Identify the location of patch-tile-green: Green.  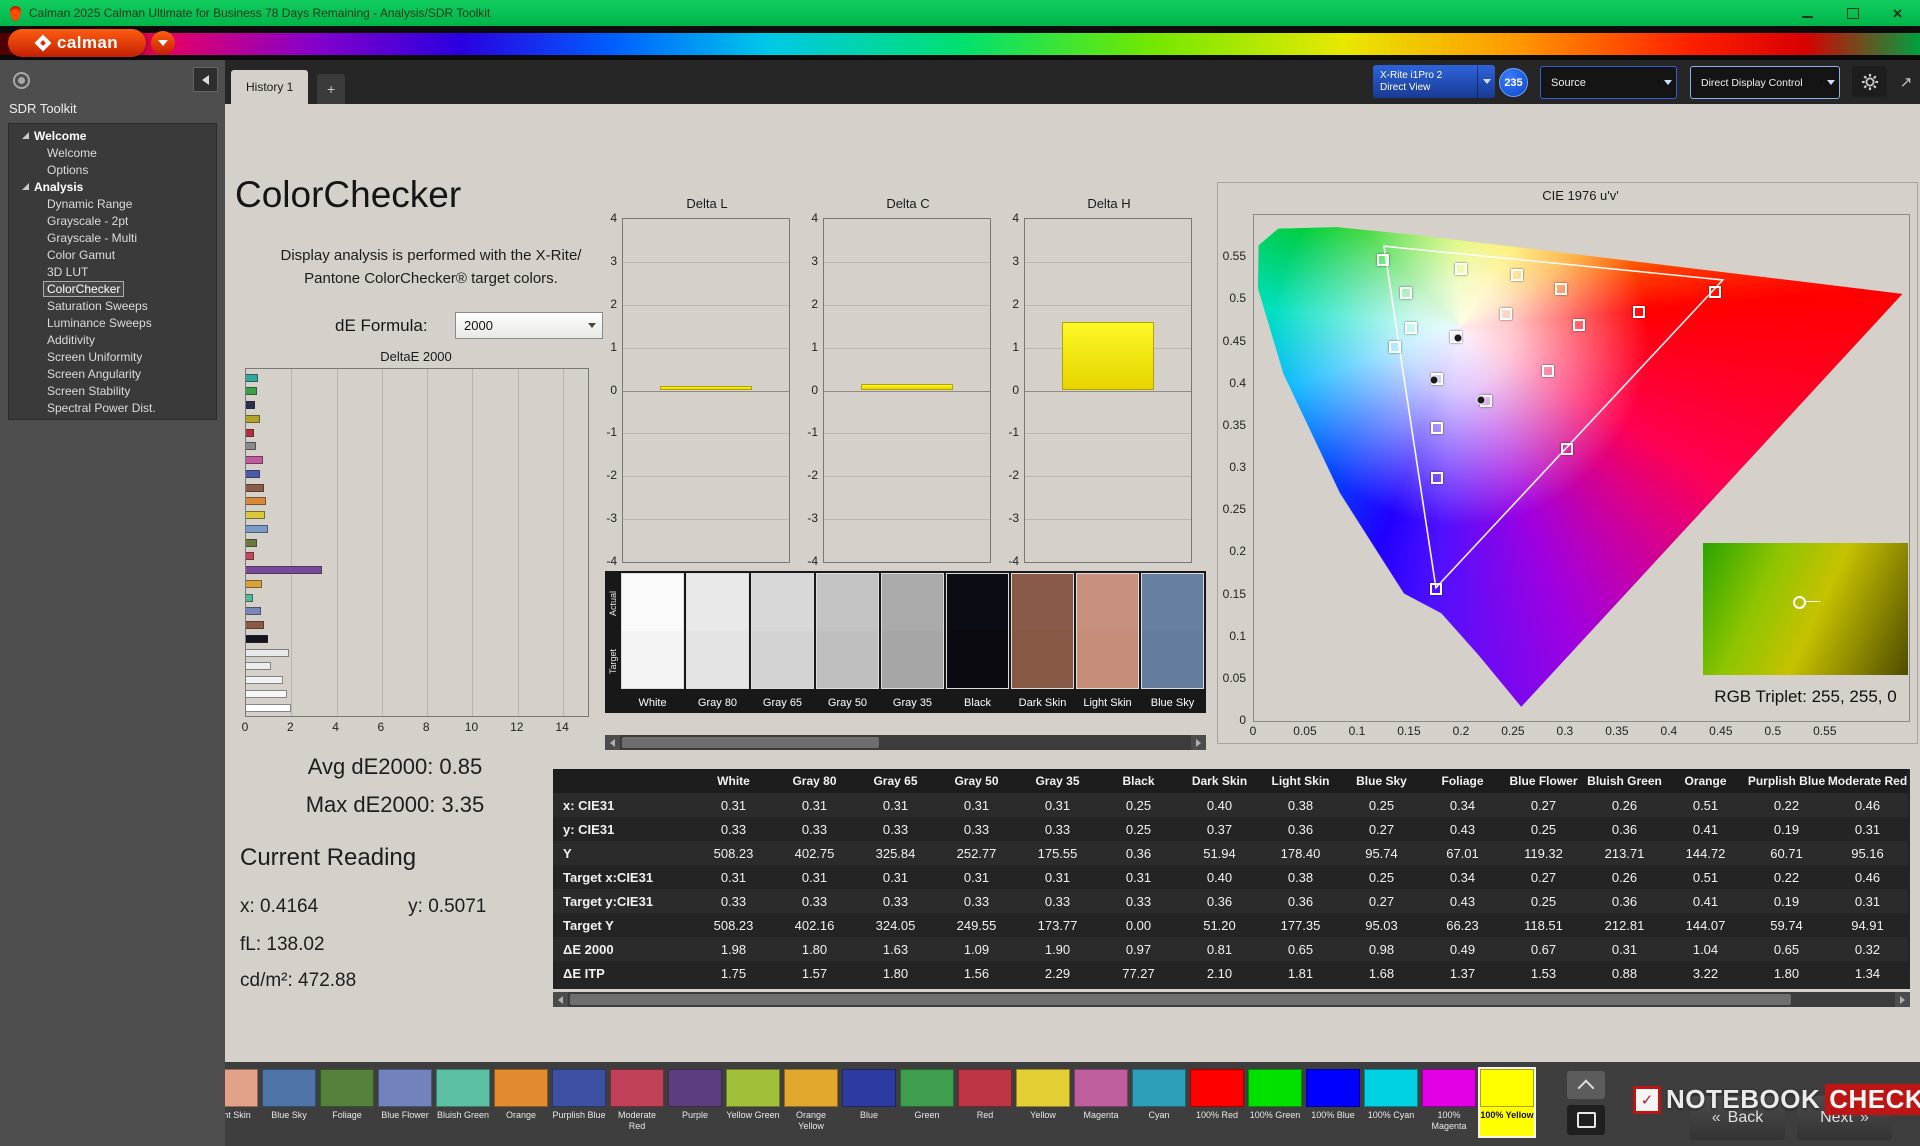
(927, 1102).